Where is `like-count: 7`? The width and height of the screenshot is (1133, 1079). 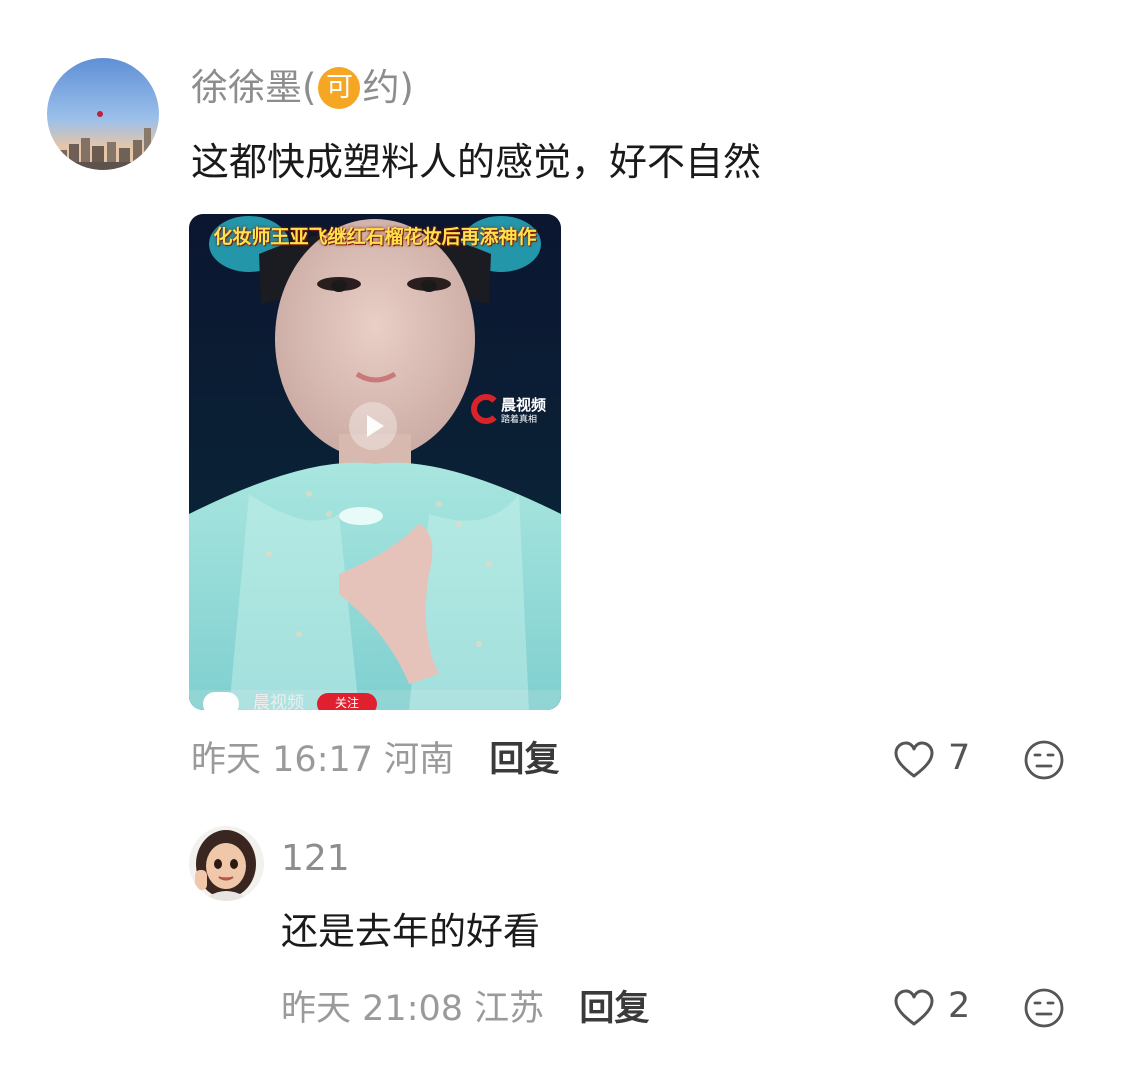 like-count: 7 is located at coordinates (959, 758).